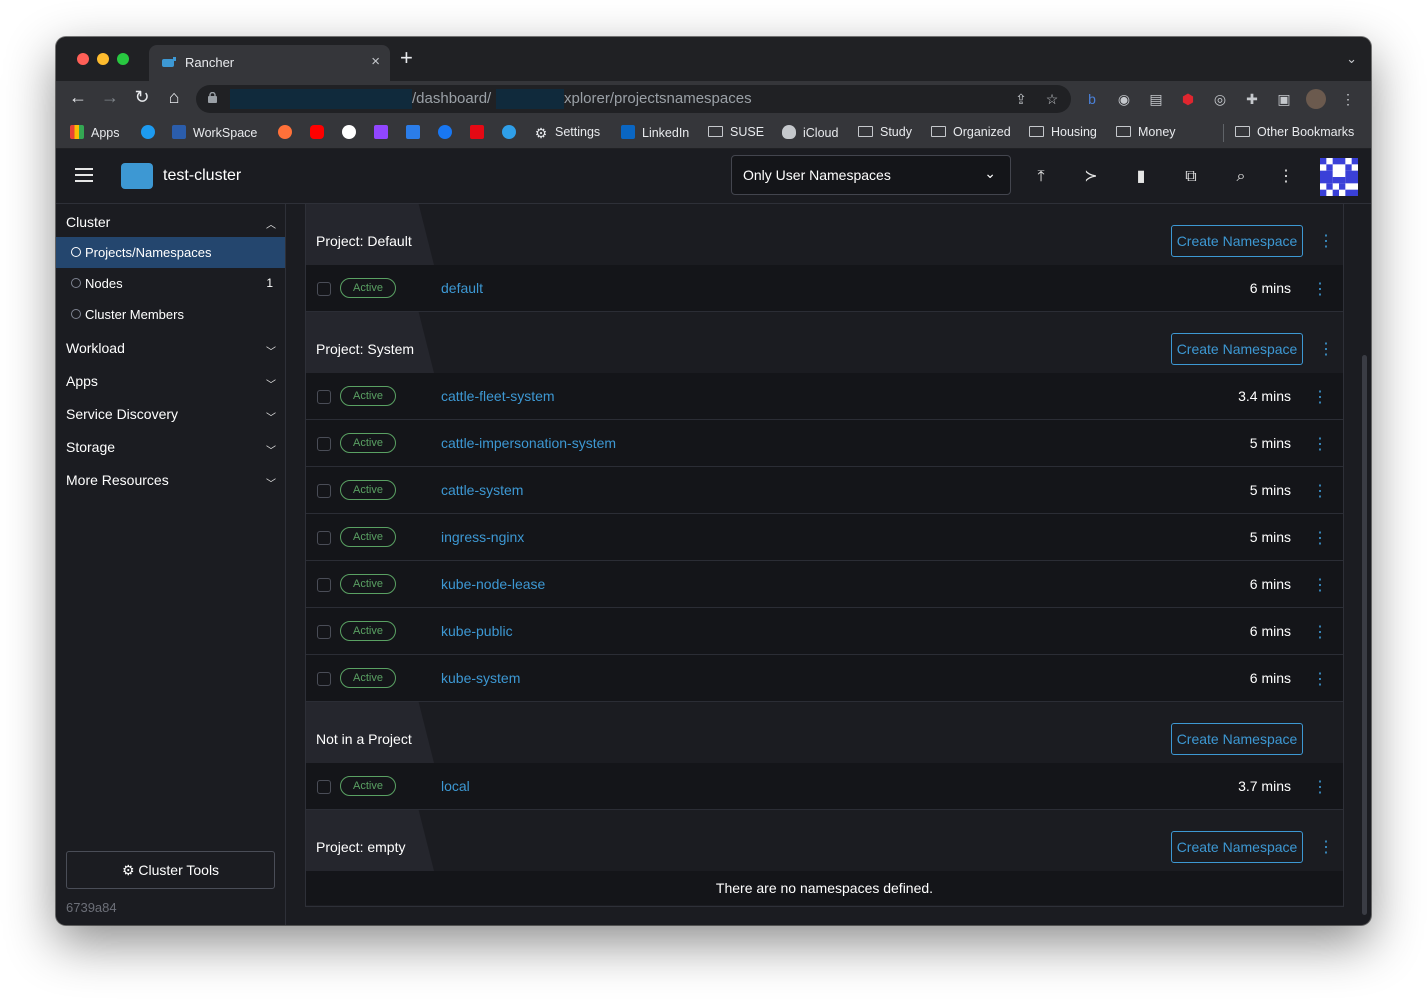 The image size is (1427, 999). Describe the element at coordinates (82, 381) in the screenshot. I see `sidebar-group-apps: Apps` at that location.